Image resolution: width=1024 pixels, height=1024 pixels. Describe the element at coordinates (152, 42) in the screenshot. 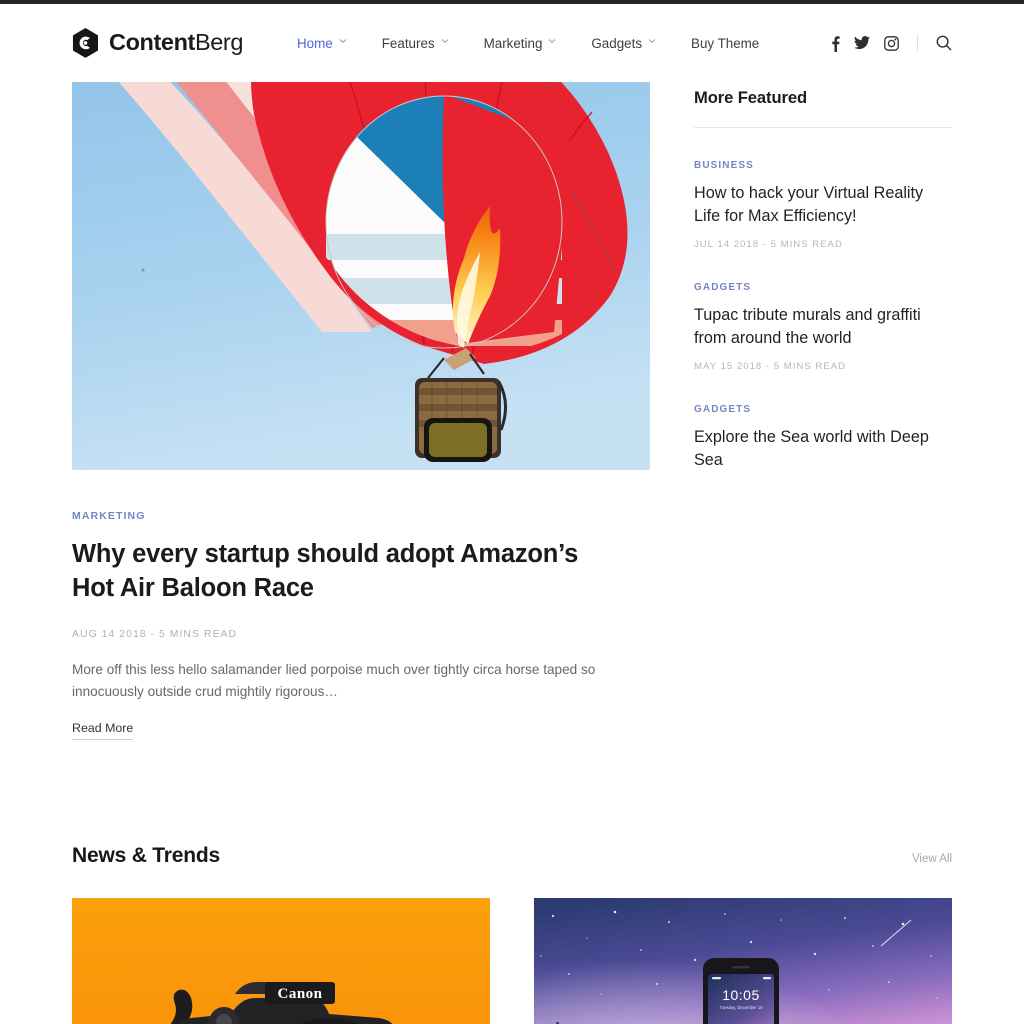

I see `brand-bold-part: Content` at that location.